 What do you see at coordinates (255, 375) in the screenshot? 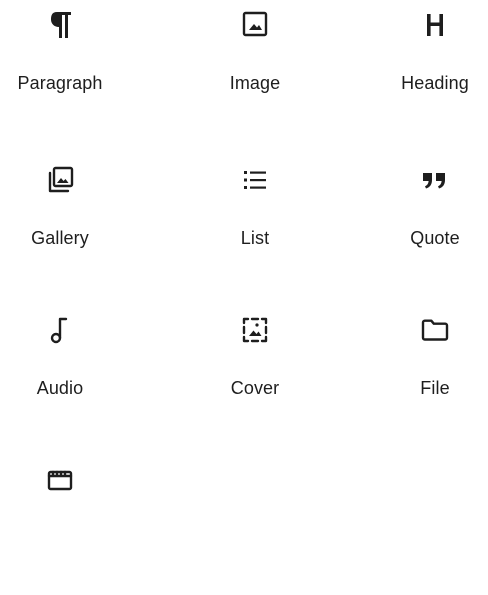
I see `block-item-cover: Cover` at bounding box center [255, 375].